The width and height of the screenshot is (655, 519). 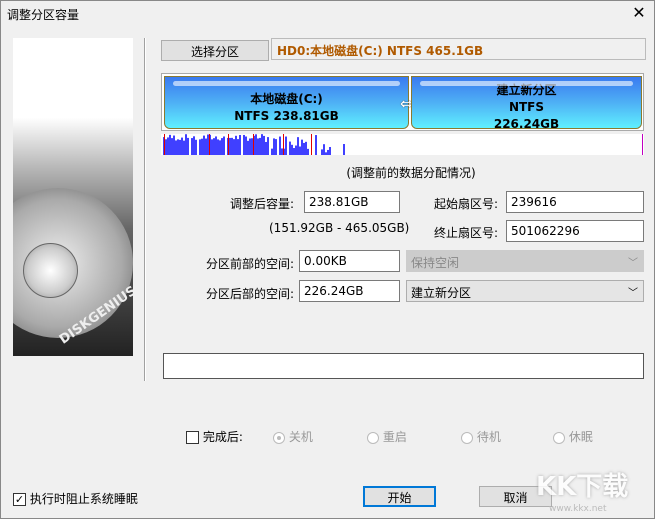 What do you see at coordinates (349, 291) in the screenshot?
I see `back-space-input: 226.24GB` at bounding box center [349, 291].